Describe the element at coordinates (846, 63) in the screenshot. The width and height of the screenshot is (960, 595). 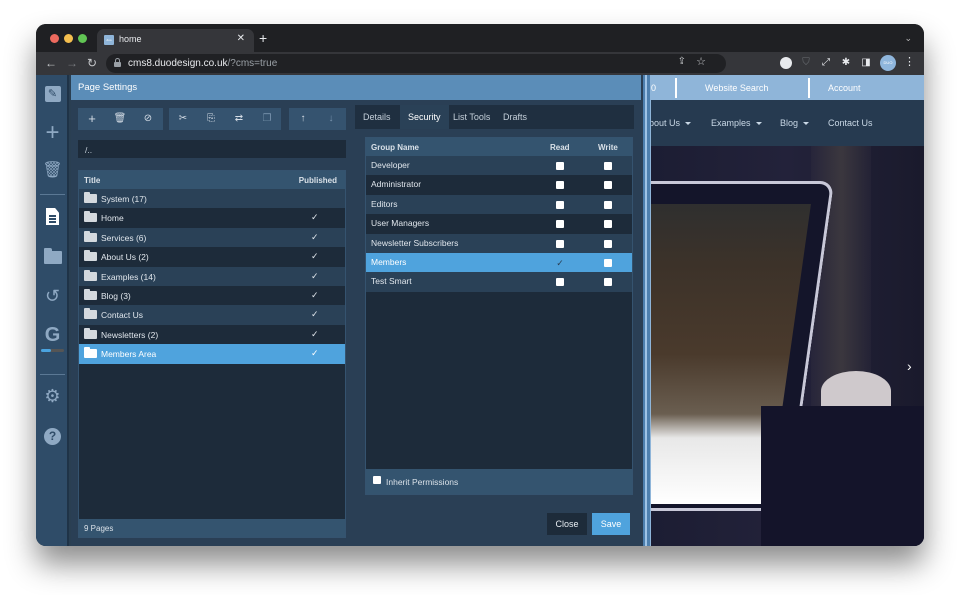
I see `puzzle-icon: ✱` at that location.